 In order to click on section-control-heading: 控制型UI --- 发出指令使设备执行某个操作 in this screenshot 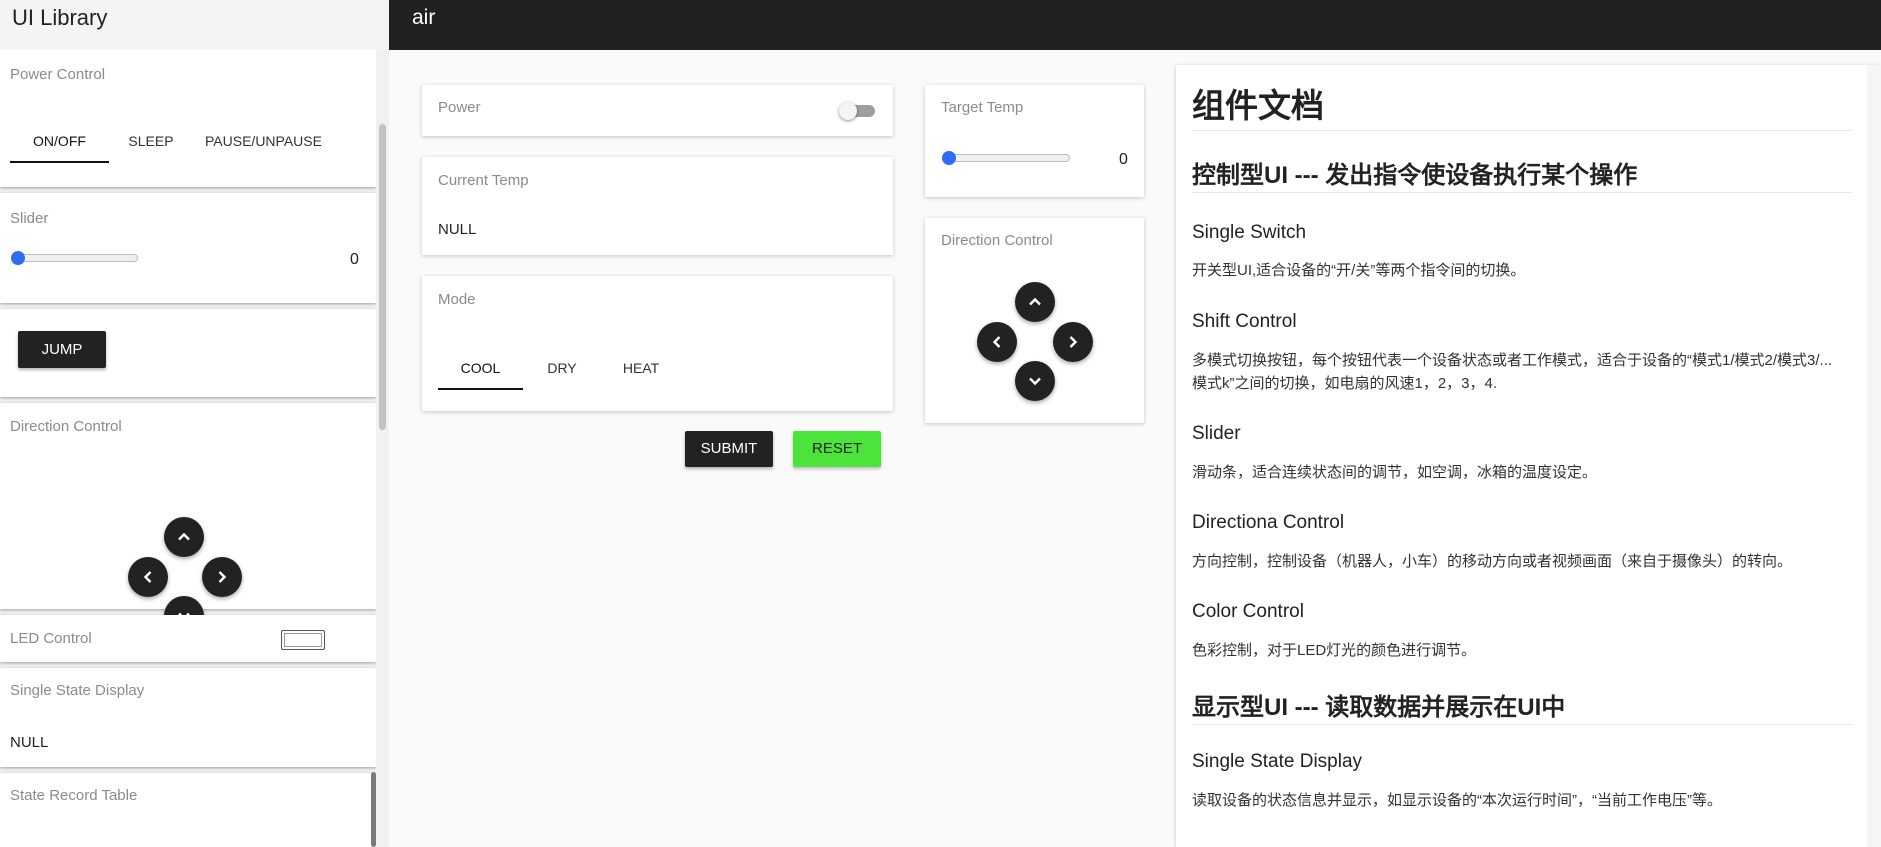, I will do `click(1415, 175)`.